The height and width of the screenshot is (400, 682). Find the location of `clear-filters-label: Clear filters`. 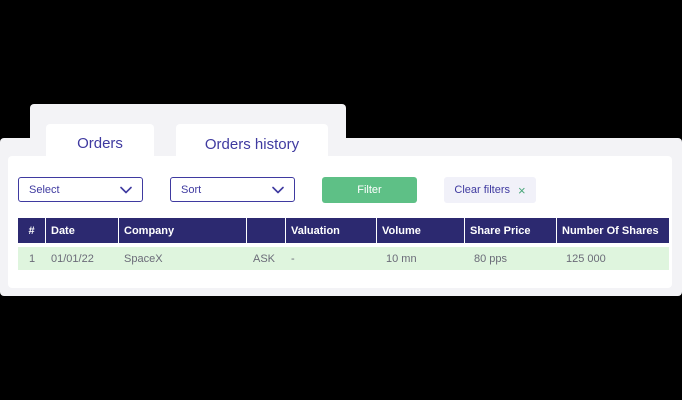

clear-filters-label: Clear filters is located at coordinates (482, 190).